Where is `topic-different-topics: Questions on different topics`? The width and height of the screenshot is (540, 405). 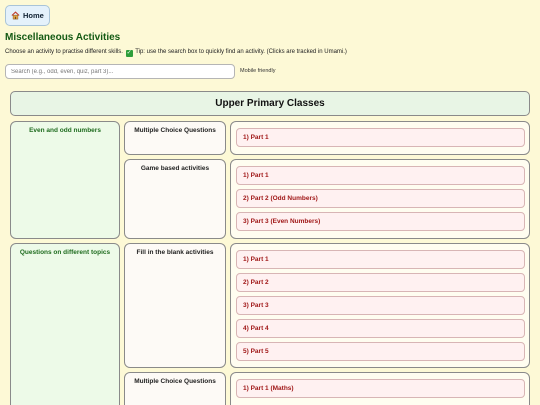 topic-different-topics: Questions on different topics is located at coordinates (65, 324).